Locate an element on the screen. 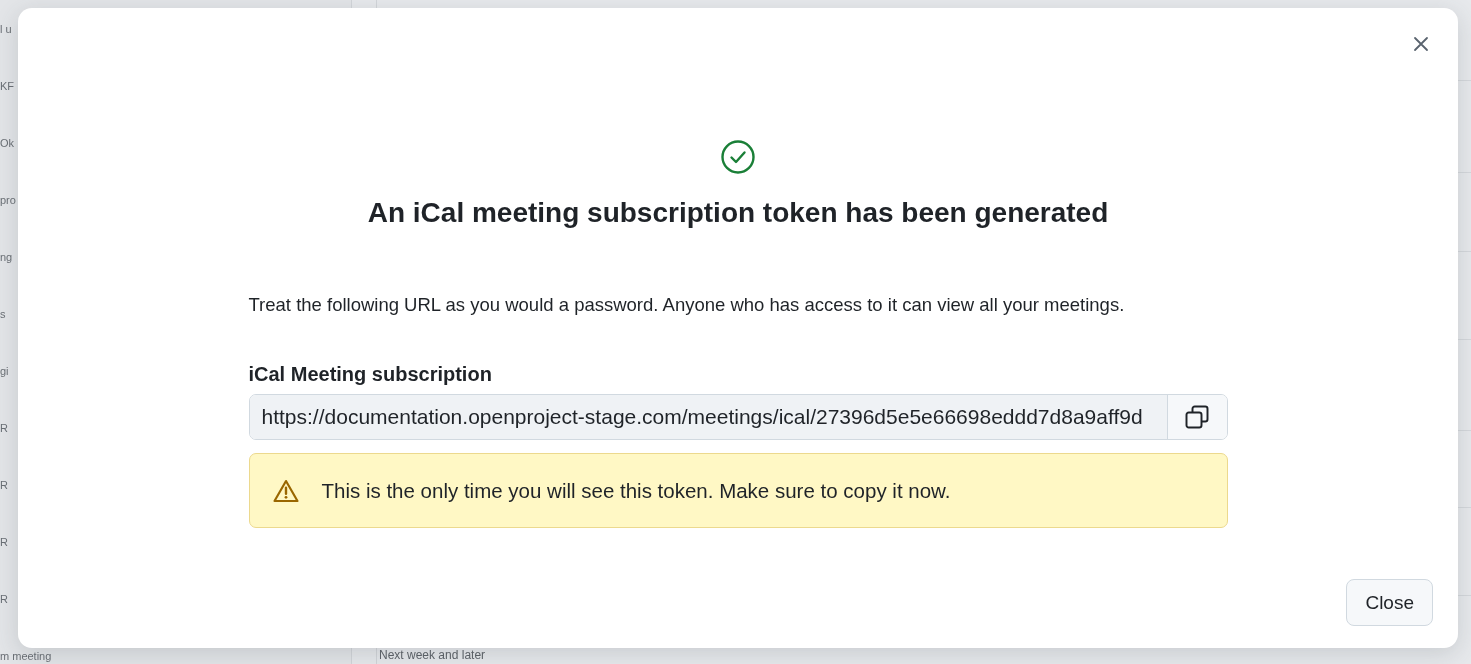 This screenshot has width=1471, height=664. sidebar-item: s is located at coordinates (3, 314).